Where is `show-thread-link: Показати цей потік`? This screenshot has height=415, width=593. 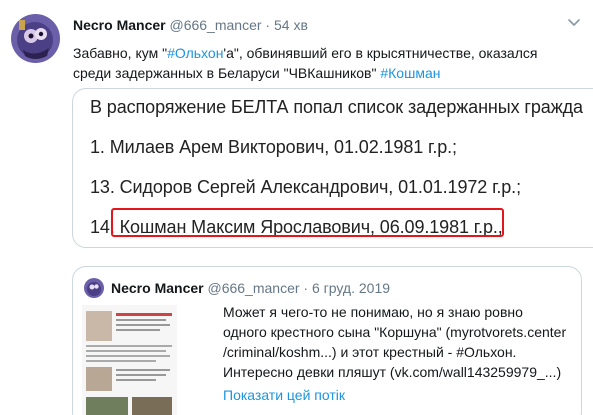
show-thread-link: Показати цей потік is located at coordinates (284, 395).